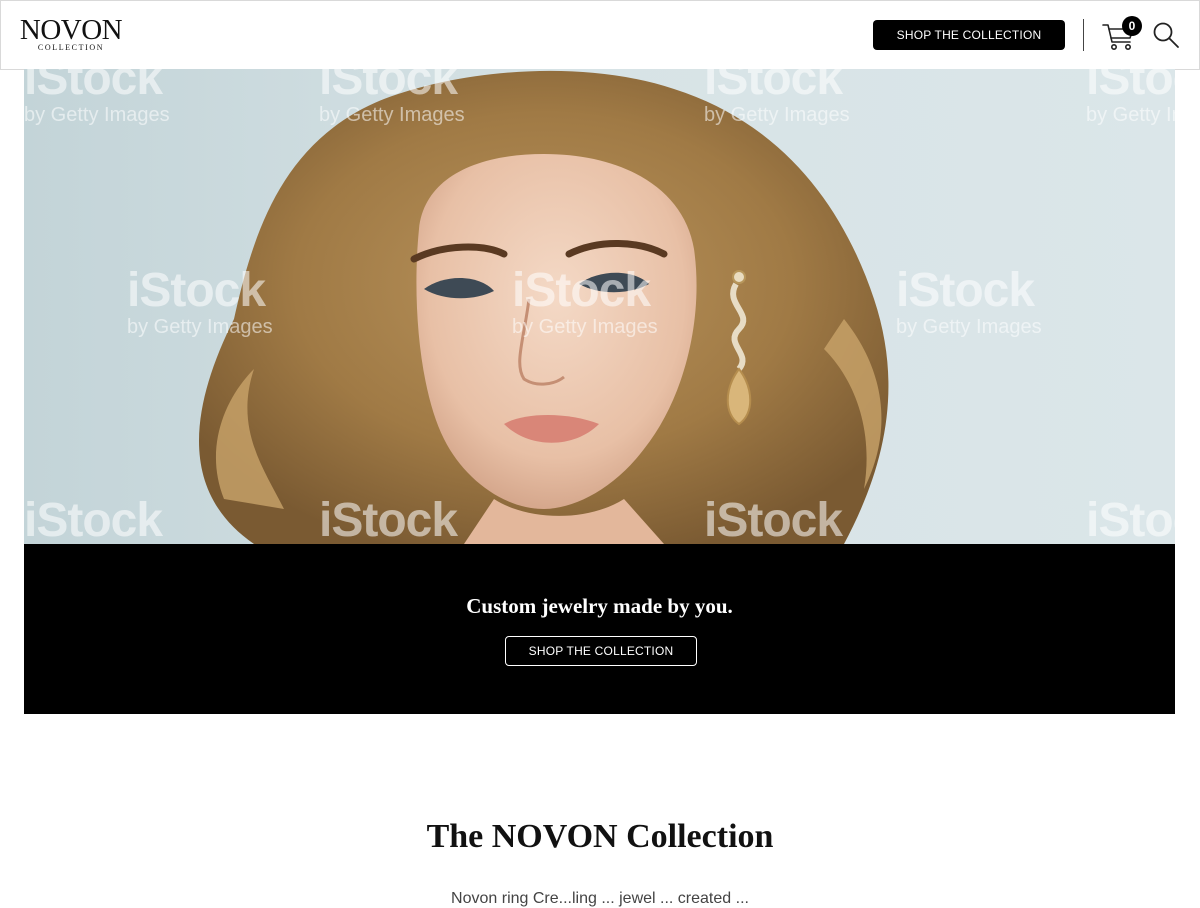 The width and height of the screenshot is (1200, 908). I want to click on logo-subtitle: COLLECTION, so click(71, 47).